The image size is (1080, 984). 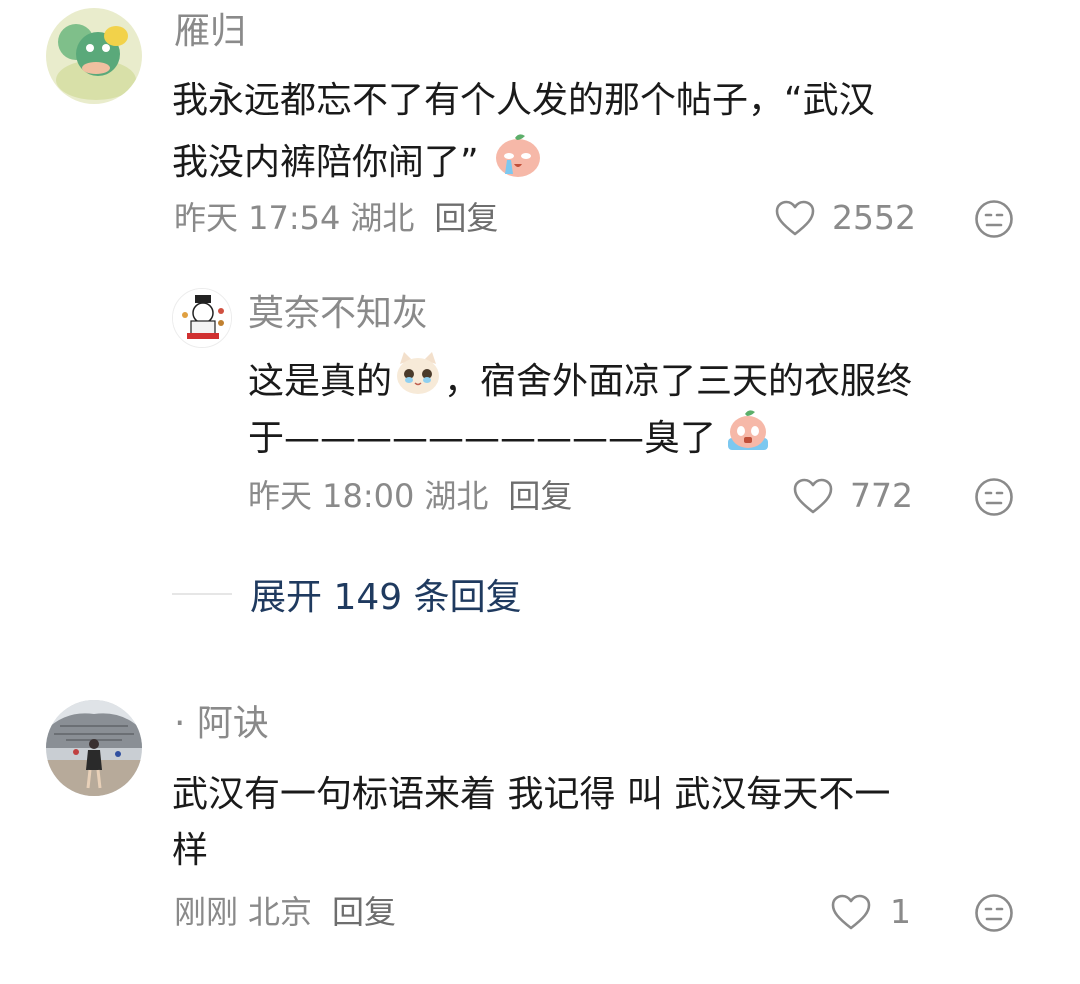 What do you see at coordinates (874, 217) in the screenshot?
I see `like-count: 2552` at bounding box center [874, 217].